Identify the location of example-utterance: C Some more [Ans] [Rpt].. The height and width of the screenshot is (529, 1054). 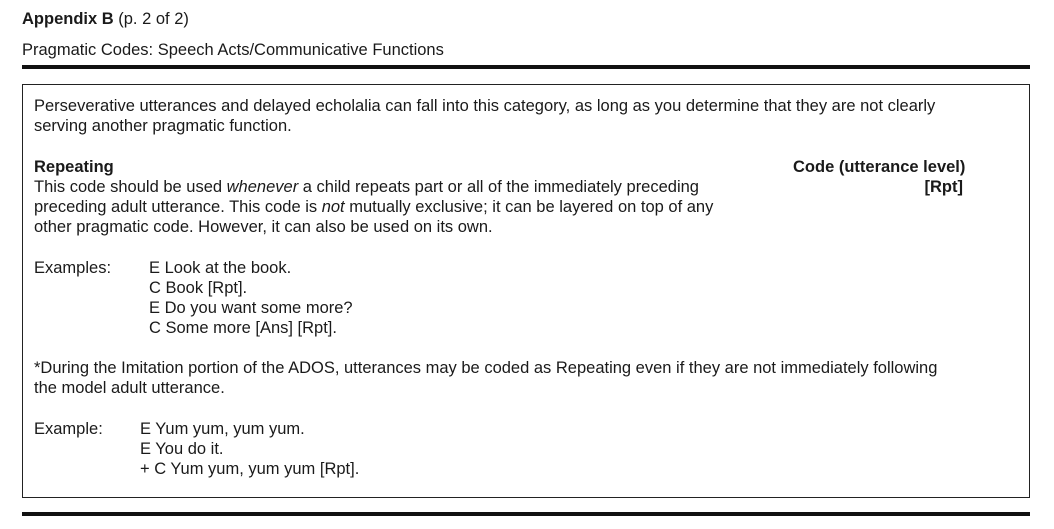
(243, 328).